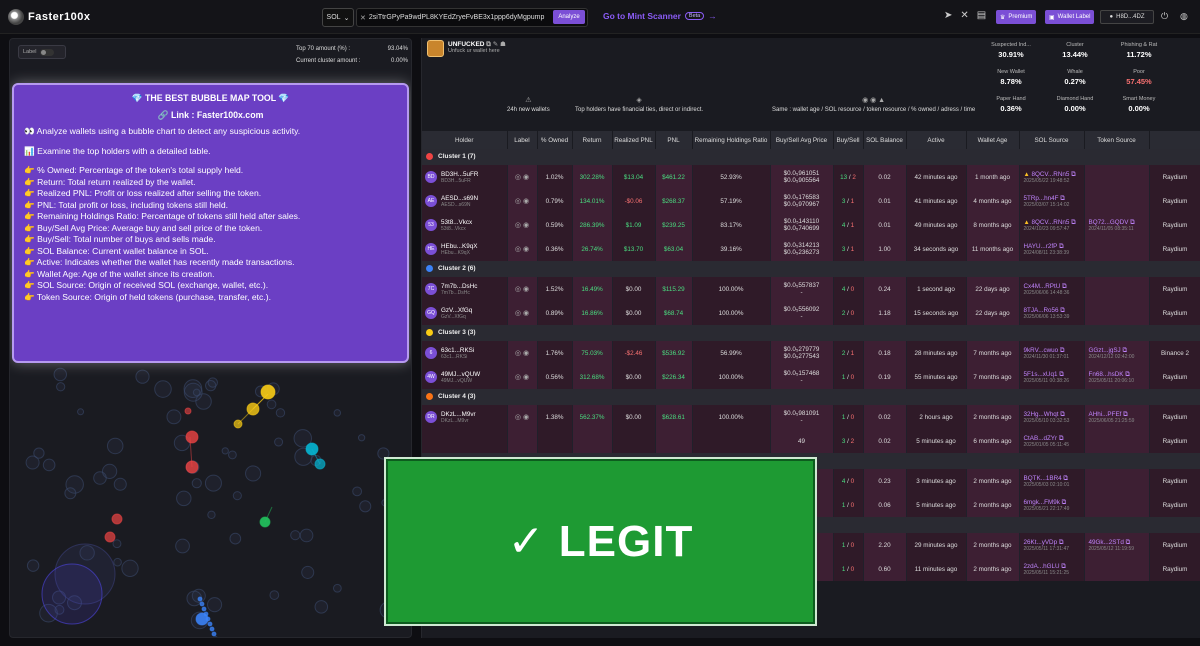 This screenshot has height=646, width=1200. I want to click on premium-button: ♛ Premium, so click(1016, 17).